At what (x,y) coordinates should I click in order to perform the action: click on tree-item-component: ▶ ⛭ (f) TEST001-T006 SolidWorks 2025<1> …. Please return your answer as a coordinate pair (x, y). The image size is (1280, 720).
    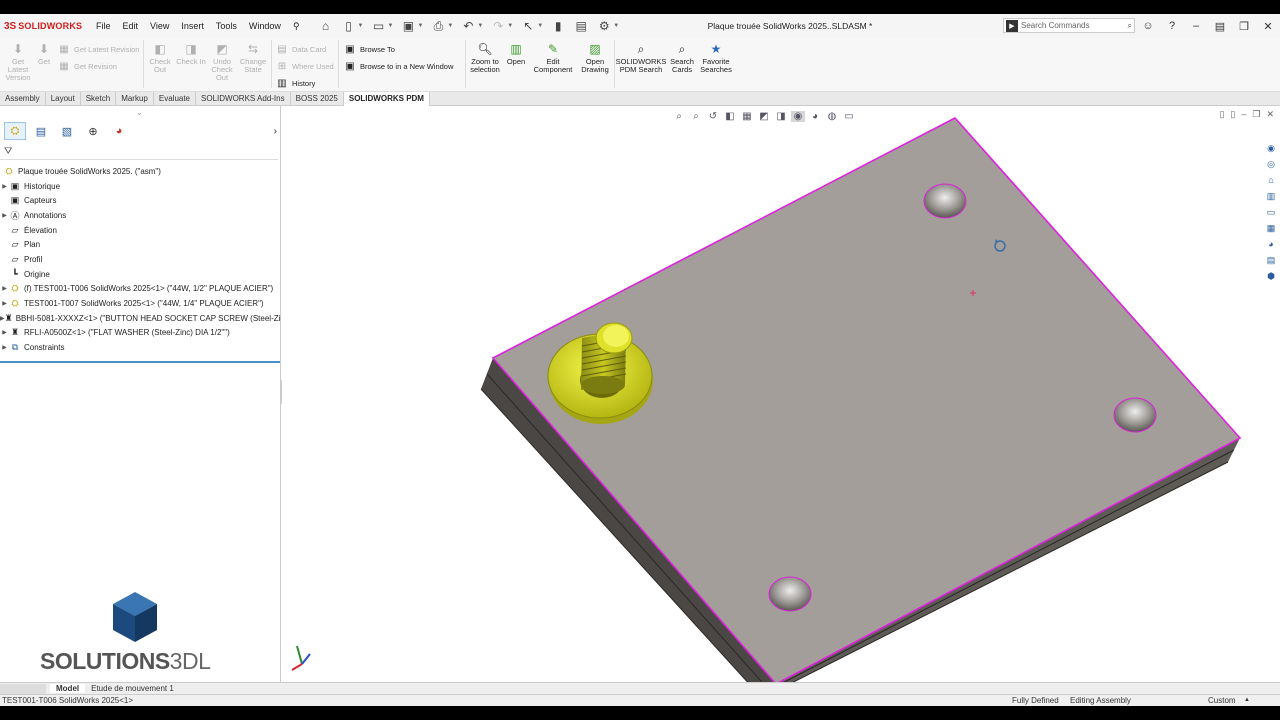
    Looking at the image, I should click on (140, 289).